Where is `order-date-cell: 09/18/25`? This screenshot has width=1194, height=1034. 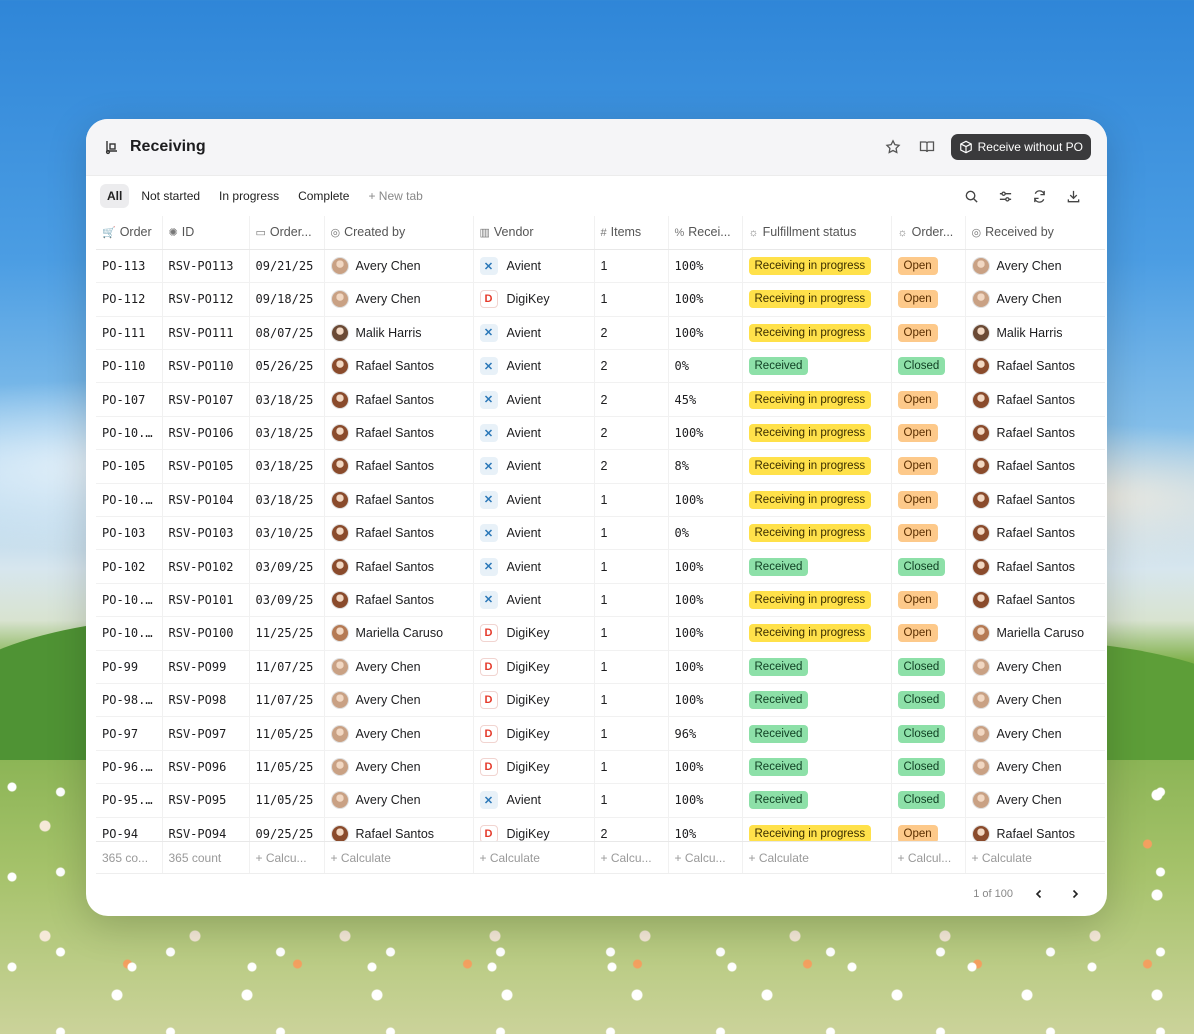
order-date-cell: 09/18/25 is located at coordinates (287, 299).